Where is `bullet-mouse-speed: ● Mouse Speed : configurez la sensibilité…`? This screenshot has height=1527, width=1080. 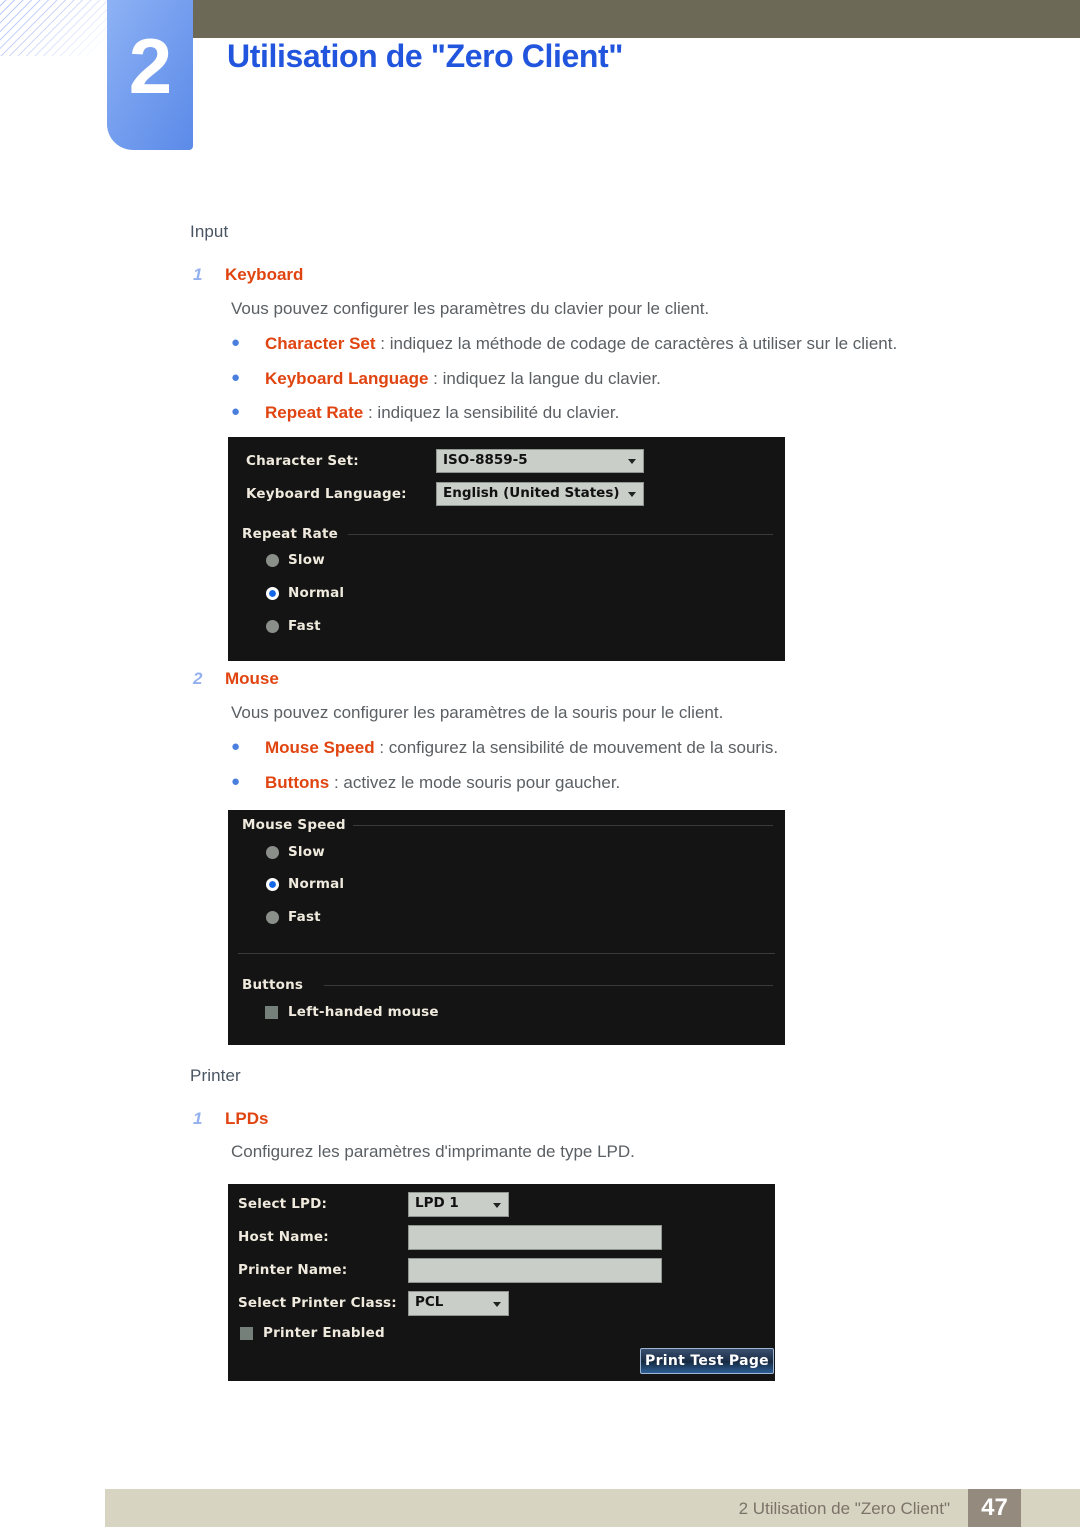 bullet-mouse-speed: ● Mouse Speed : configurez la sensibilité… is located at coordinates (504, 748).